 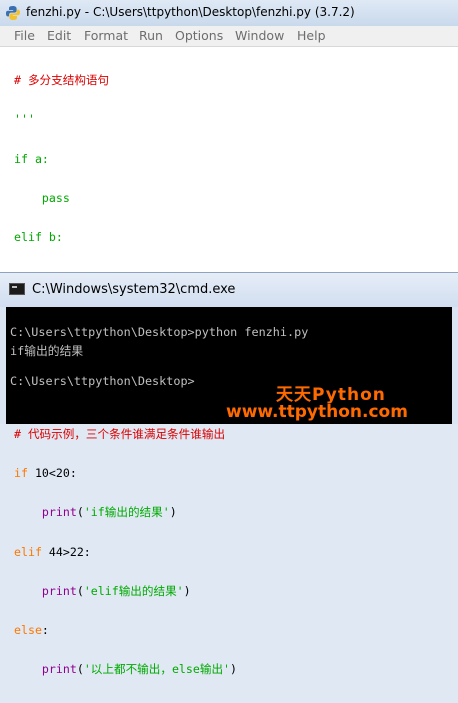 I want to click on code-line: ''', so click(x=125, y=119).